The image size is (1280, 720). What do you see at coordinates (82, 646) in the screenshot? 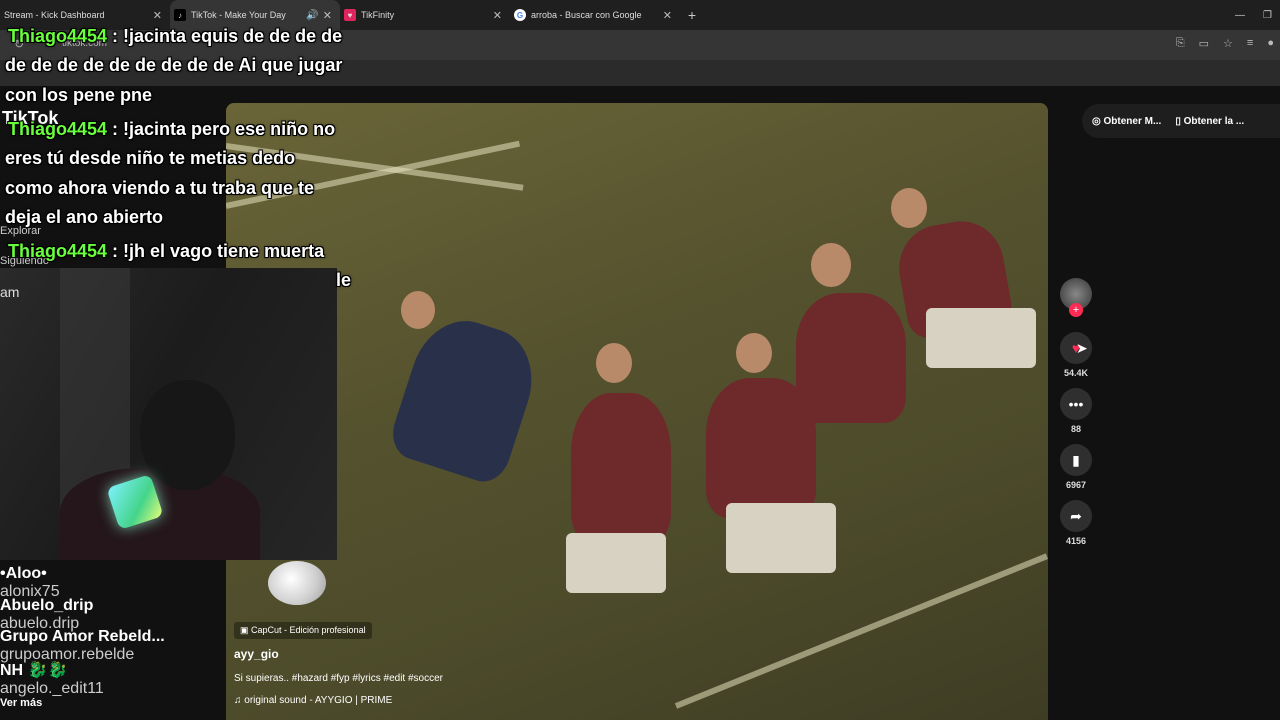
I see `following-item: Grupo Amor Rebeld... grupoamor.rebelde` at bounding box center [82, 646].